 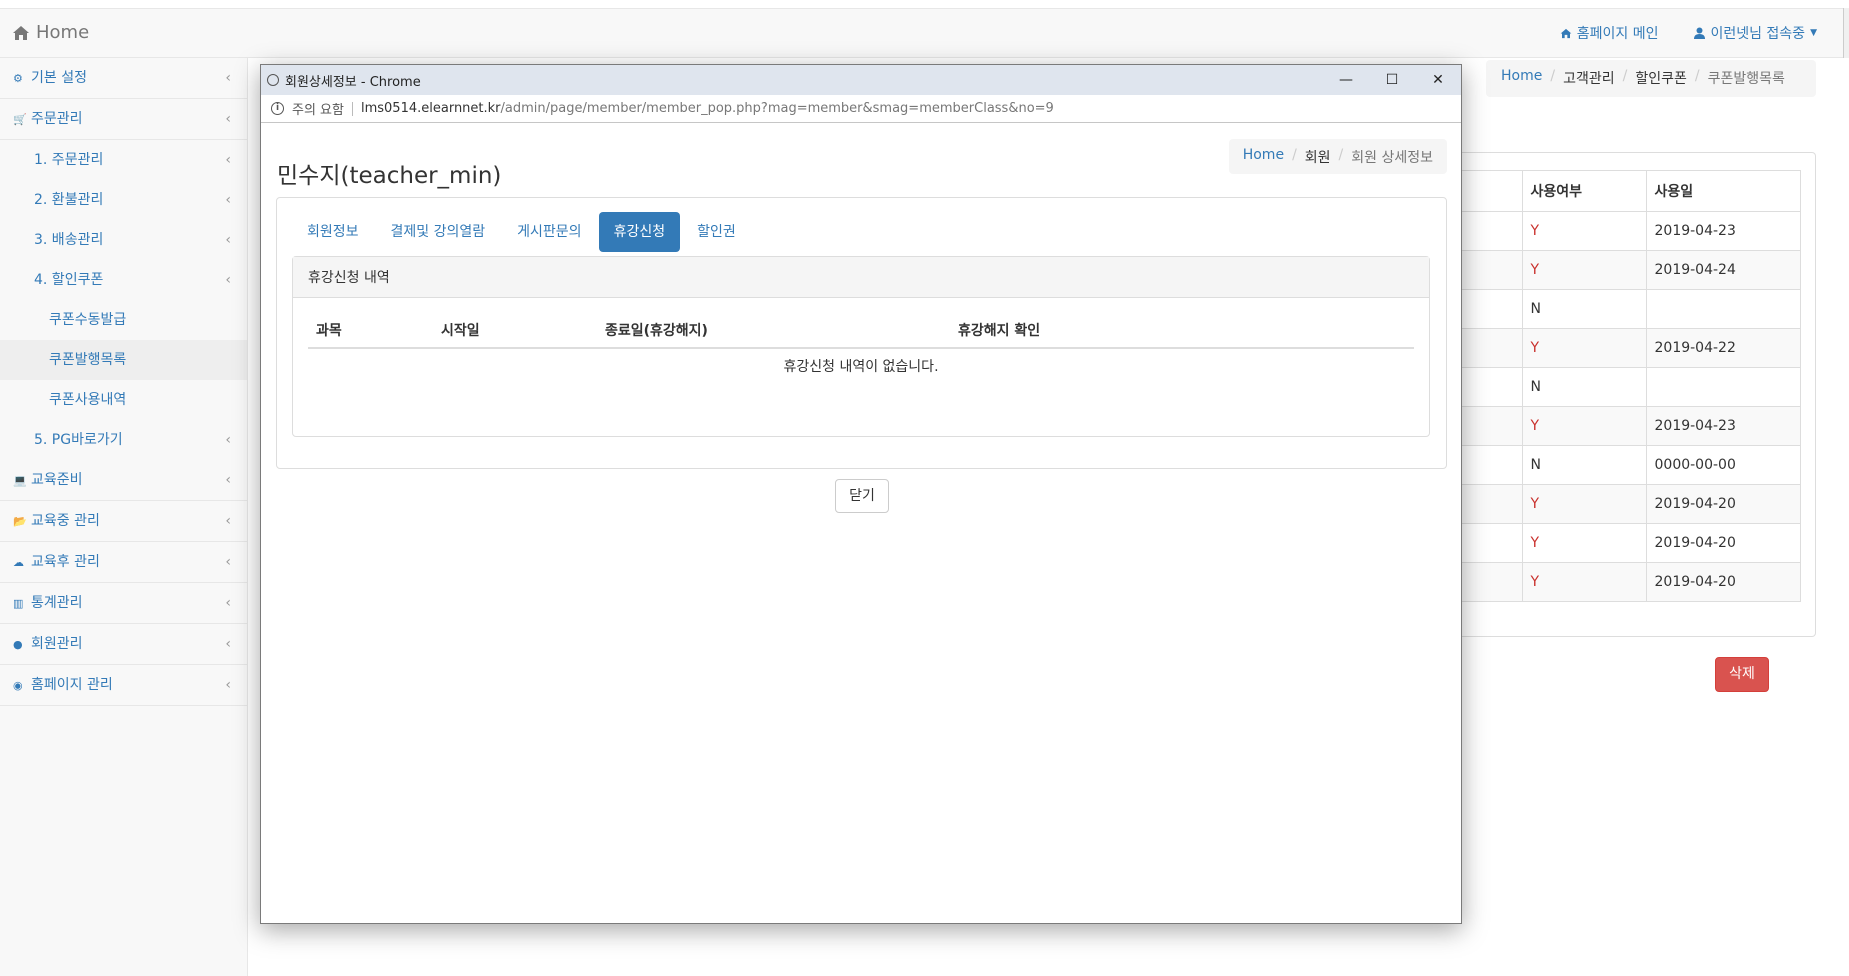 I want to click on tab-4: 할인권, so click(x=716, y=232).